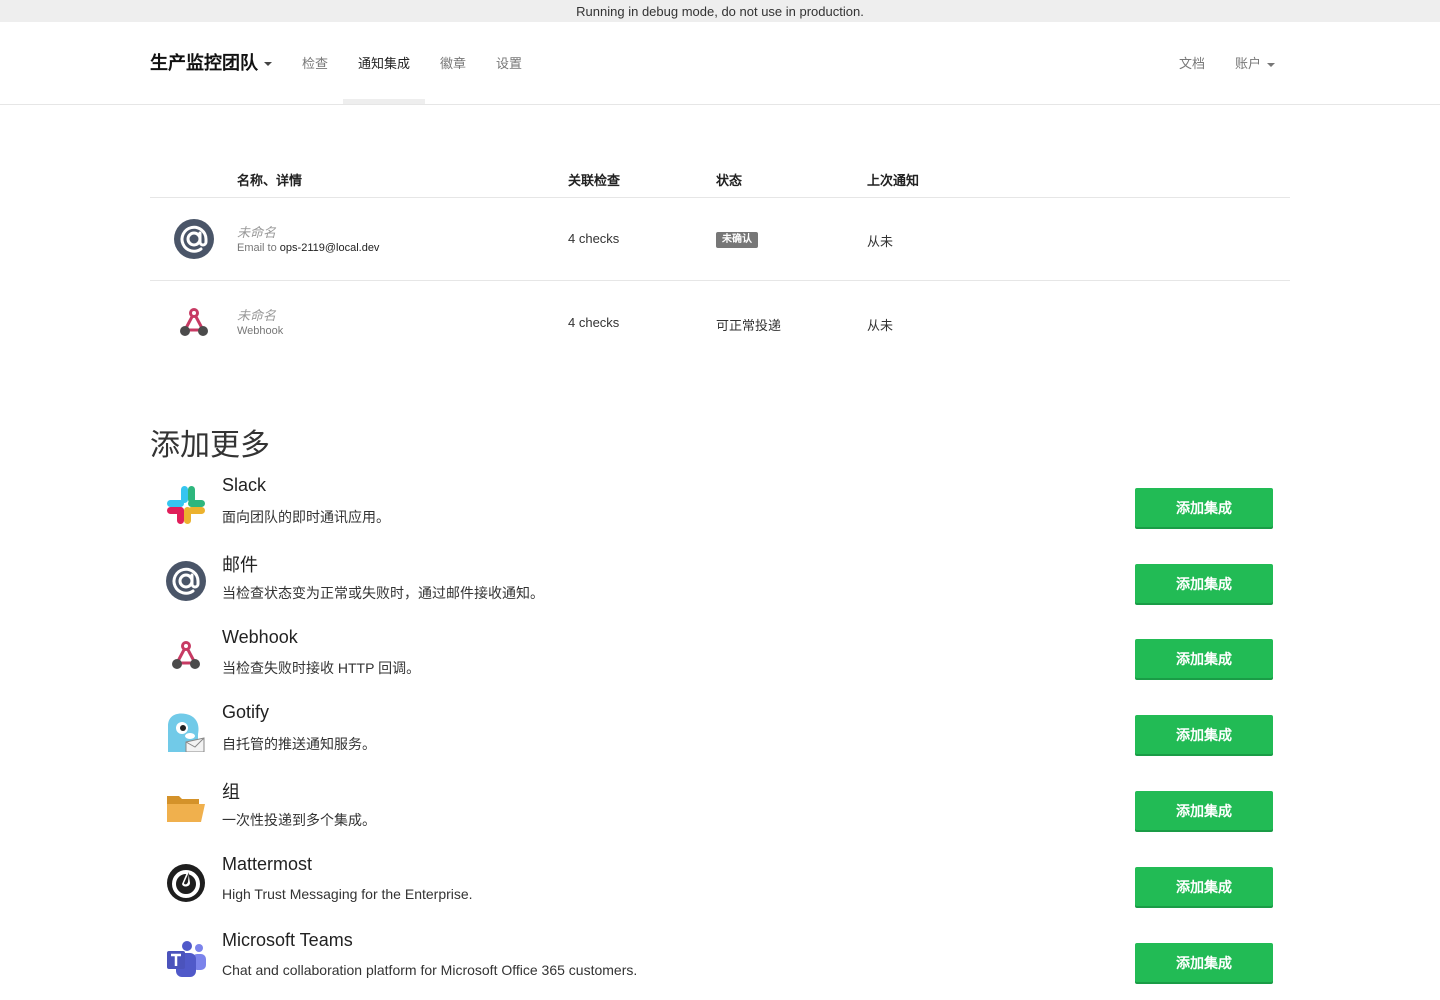 The height and width of the screenshot is (1000, 1440). Describe the element at coordinates (270, 180) in the screenshot. I see `col-header-name: 名称、详情` at that location.